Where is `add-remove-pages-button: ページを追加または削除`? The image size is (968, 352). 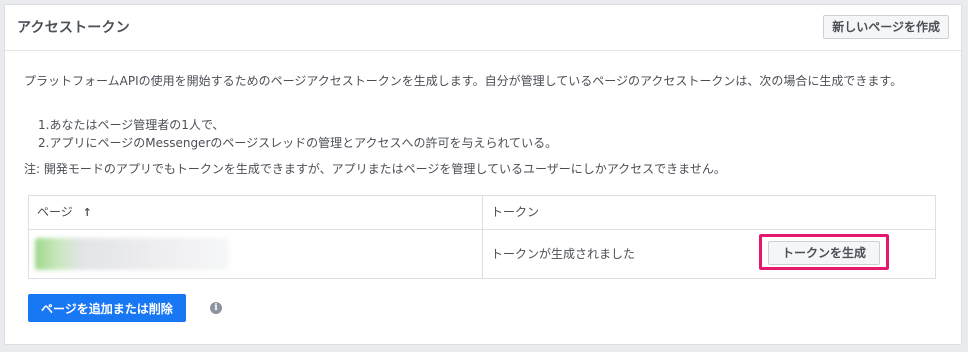
add-remove-pages-button: ページを追加または削除 is located at coordinates (107, 308).